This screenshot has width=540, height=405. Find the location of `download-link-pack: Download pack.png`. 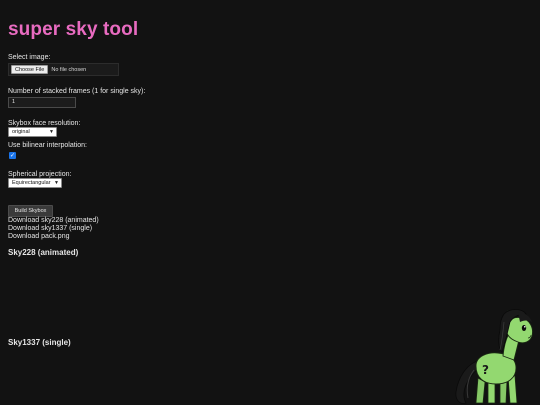

download-link-pack: Download pack.png is located at coordinates (39, 237).